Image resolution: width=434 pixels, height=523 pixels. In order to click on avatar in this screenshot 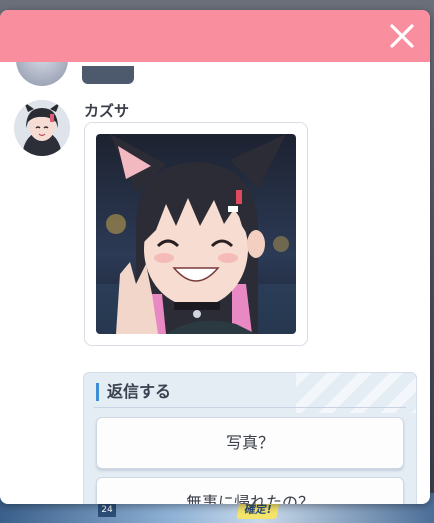, I will do `click(42, 128)`.